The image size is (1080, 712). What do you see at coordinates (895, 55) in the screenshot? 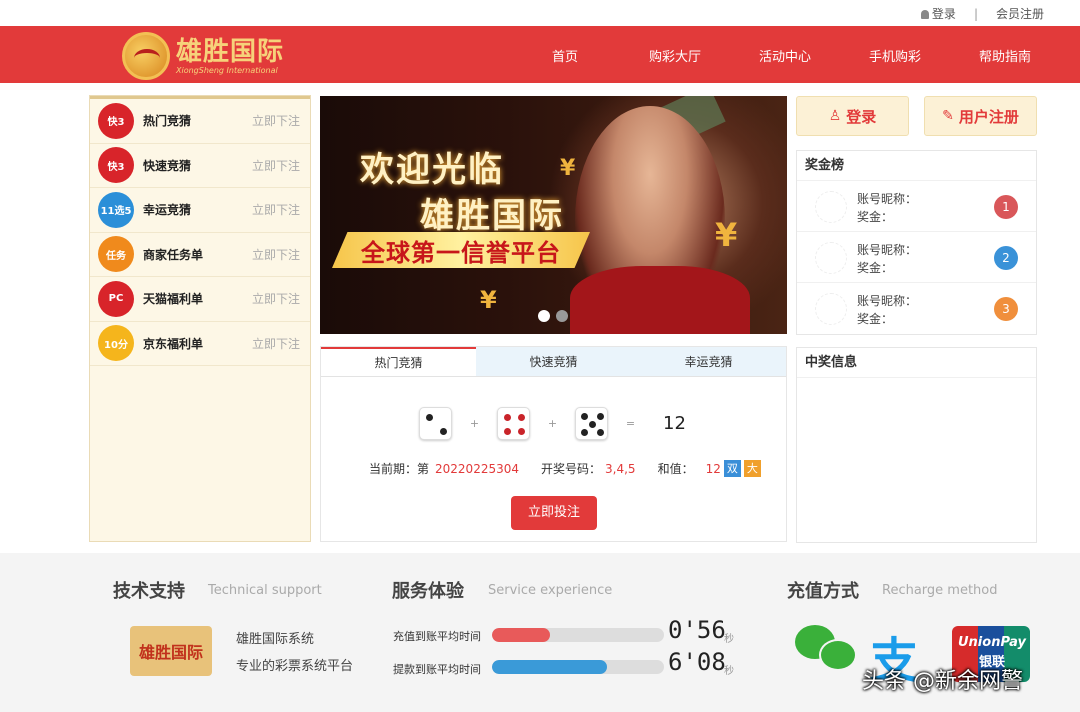
I see `nav-mobile: 手机购彩` at bounding box center [895, 55].